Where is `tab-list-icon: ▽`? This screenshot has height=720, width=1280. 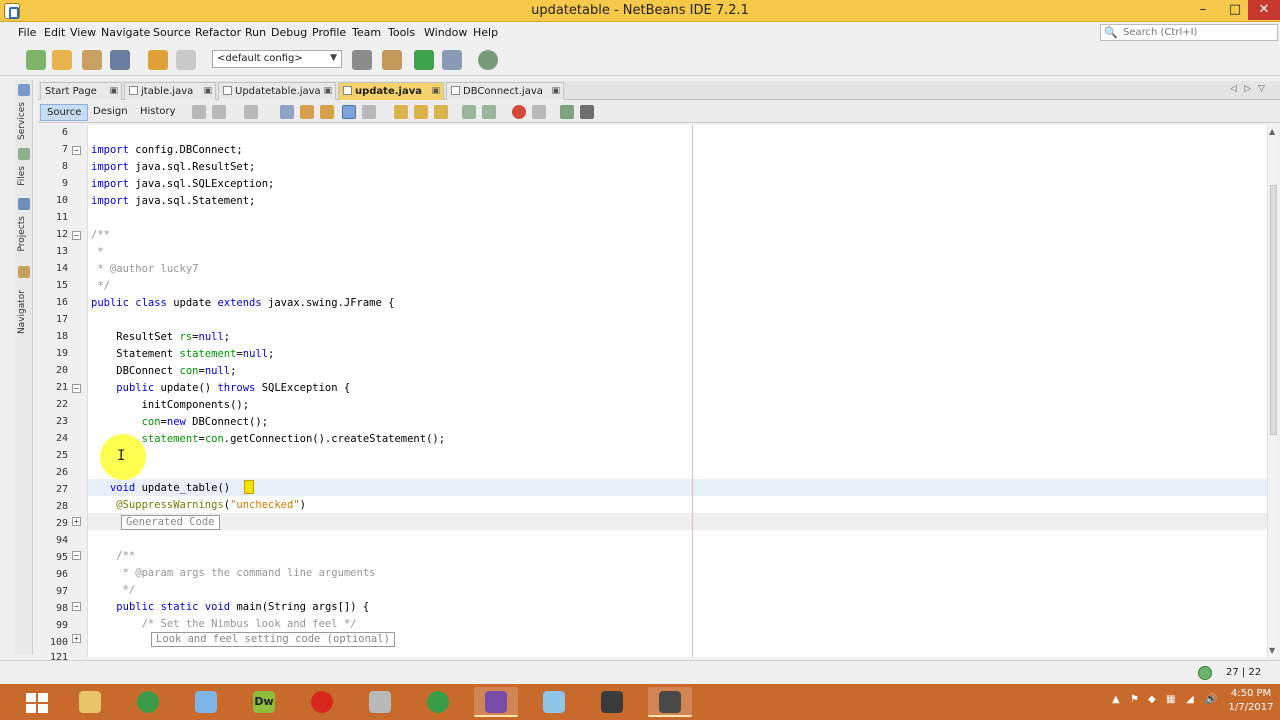
tab-list-icon: ▽ is located at coordinates (1261, 89).